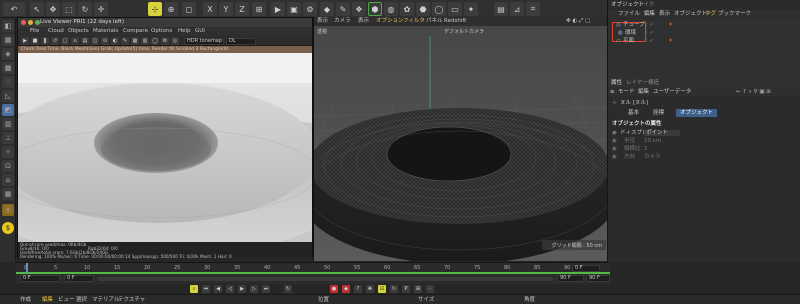 This screenshot has width=800, height=304. Describe the element at coordinates (8, 82) in the screenshot. I see `point-mode-icon: ⁘` at that location.